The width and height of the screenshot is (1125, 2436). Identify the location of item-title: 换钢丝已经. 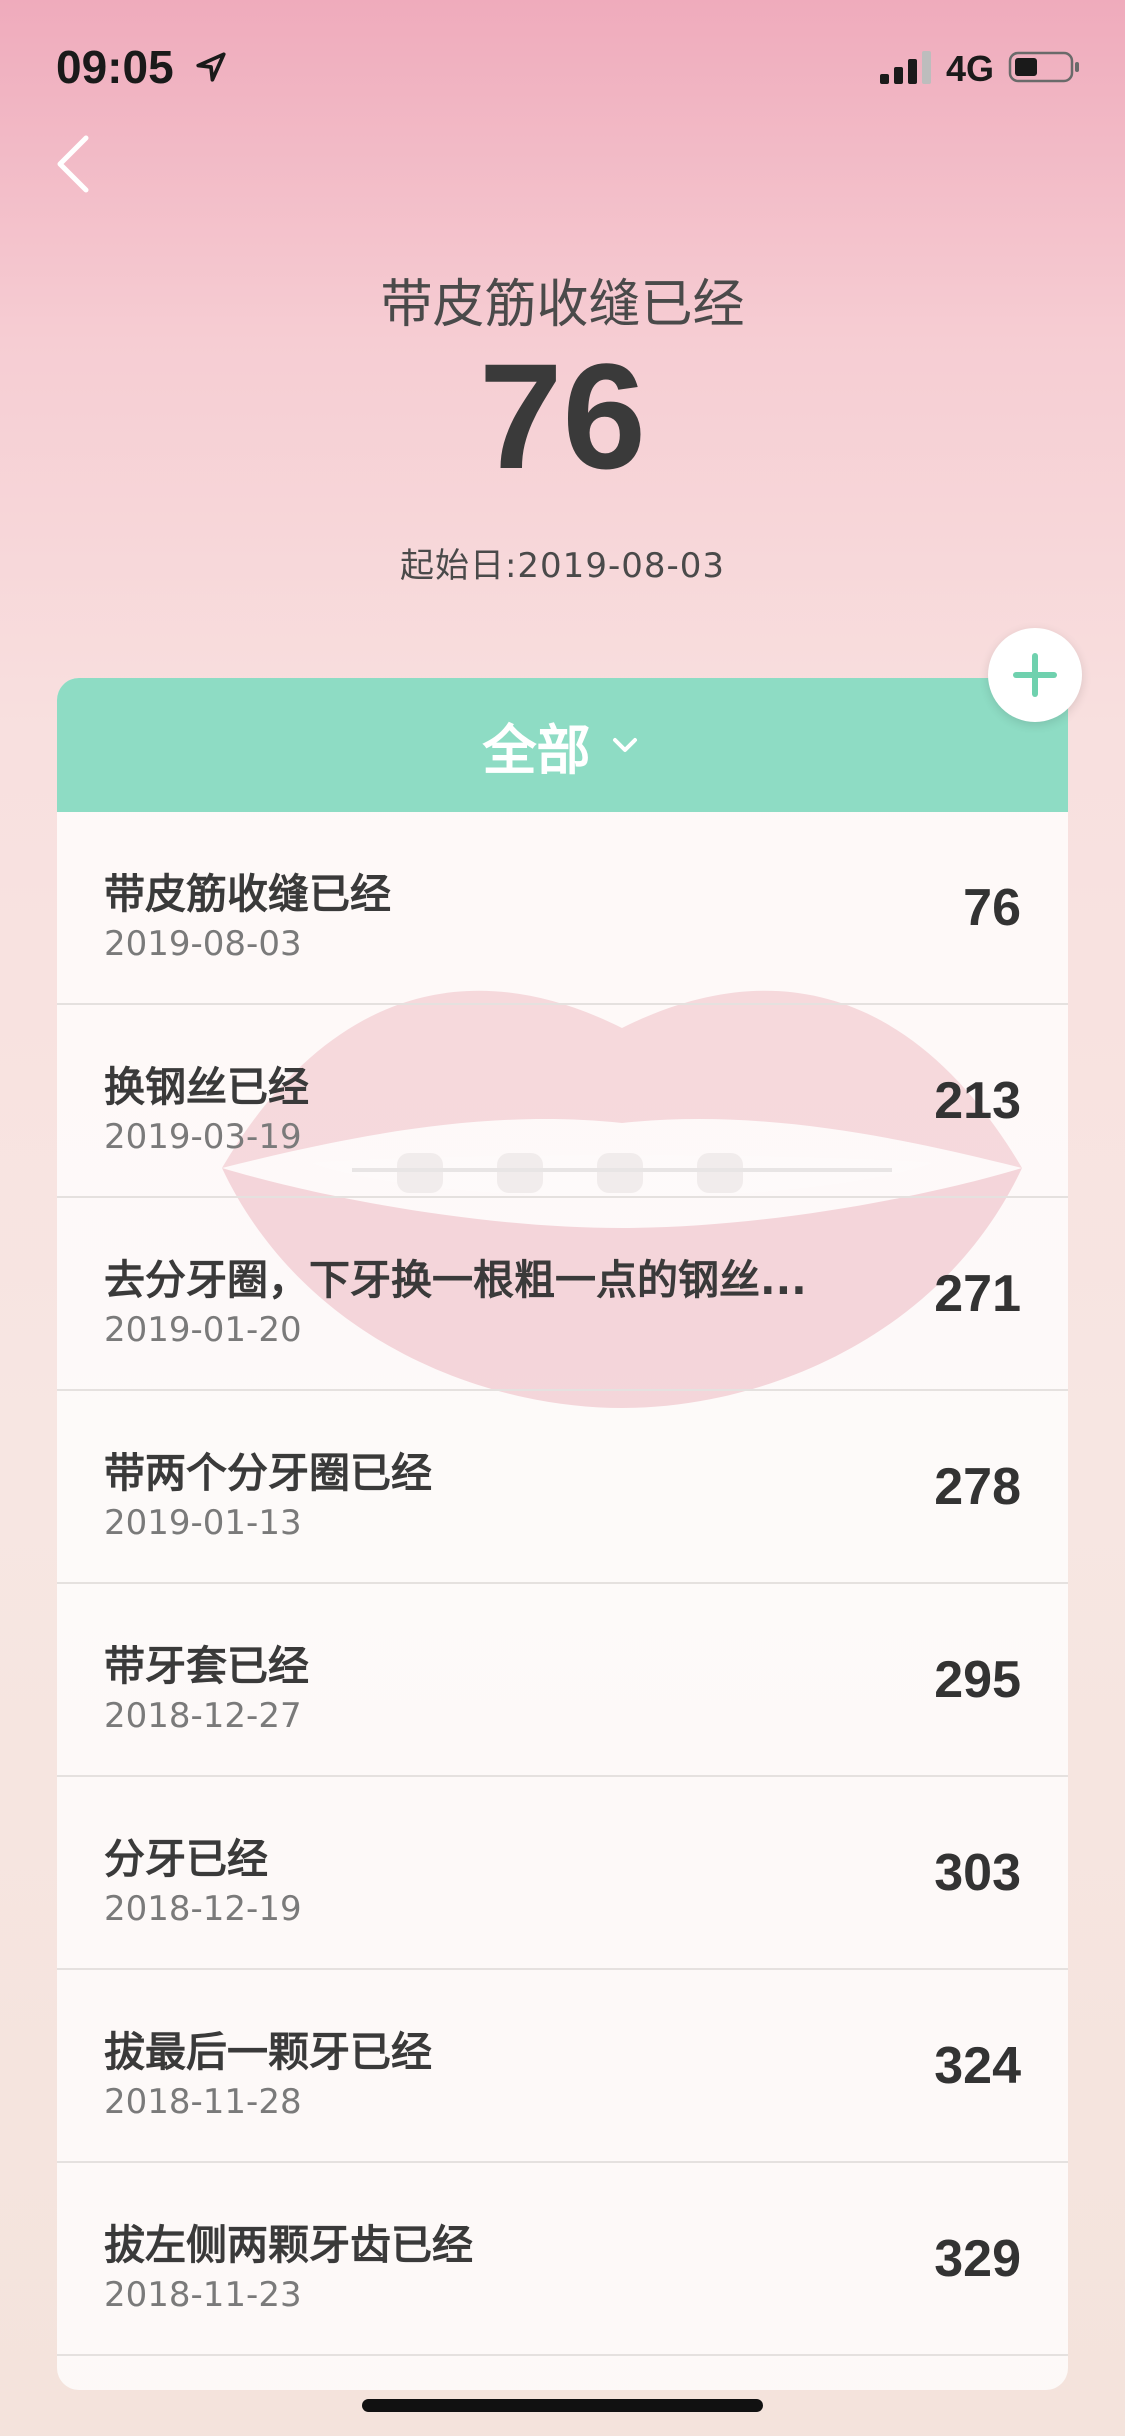
(206, 1087).